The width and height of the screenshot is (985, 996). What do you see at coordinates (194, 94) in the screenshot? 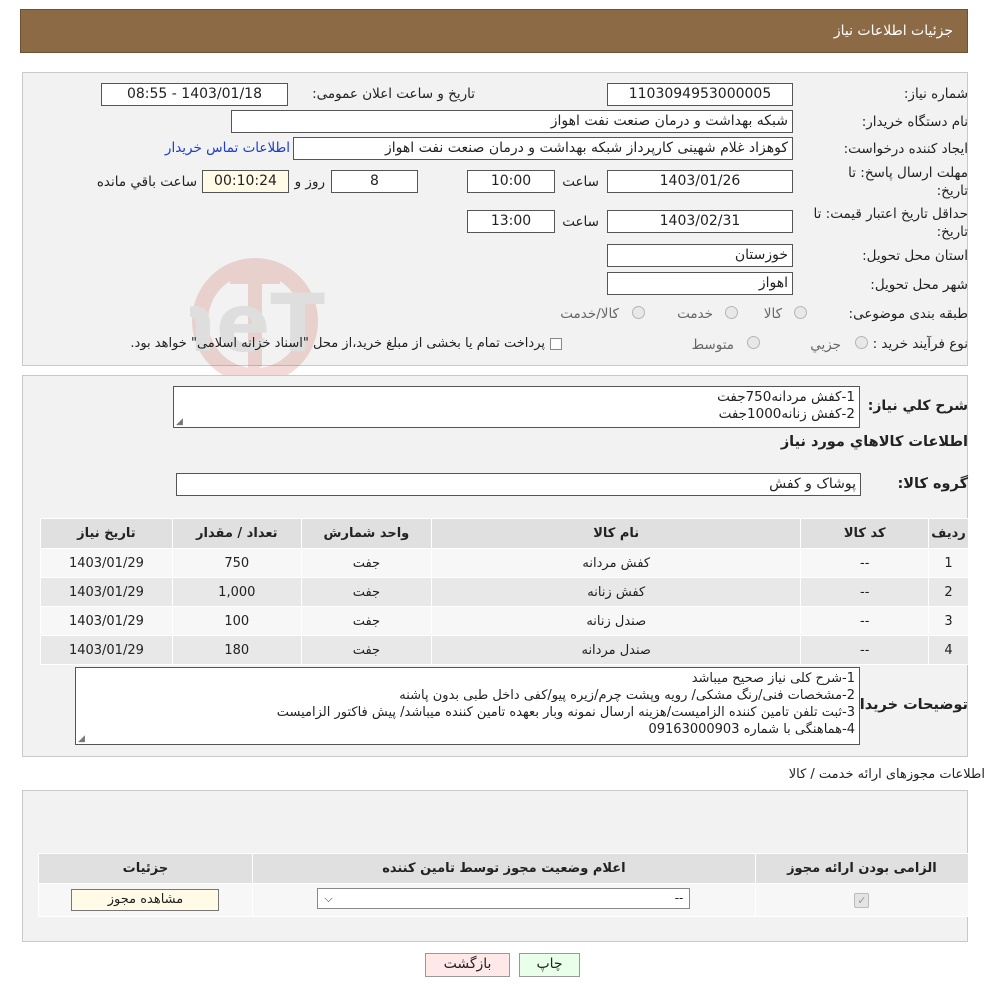
I see `announce-field: 1403/01/18 - 08:55` at bounding box center [194, 94].